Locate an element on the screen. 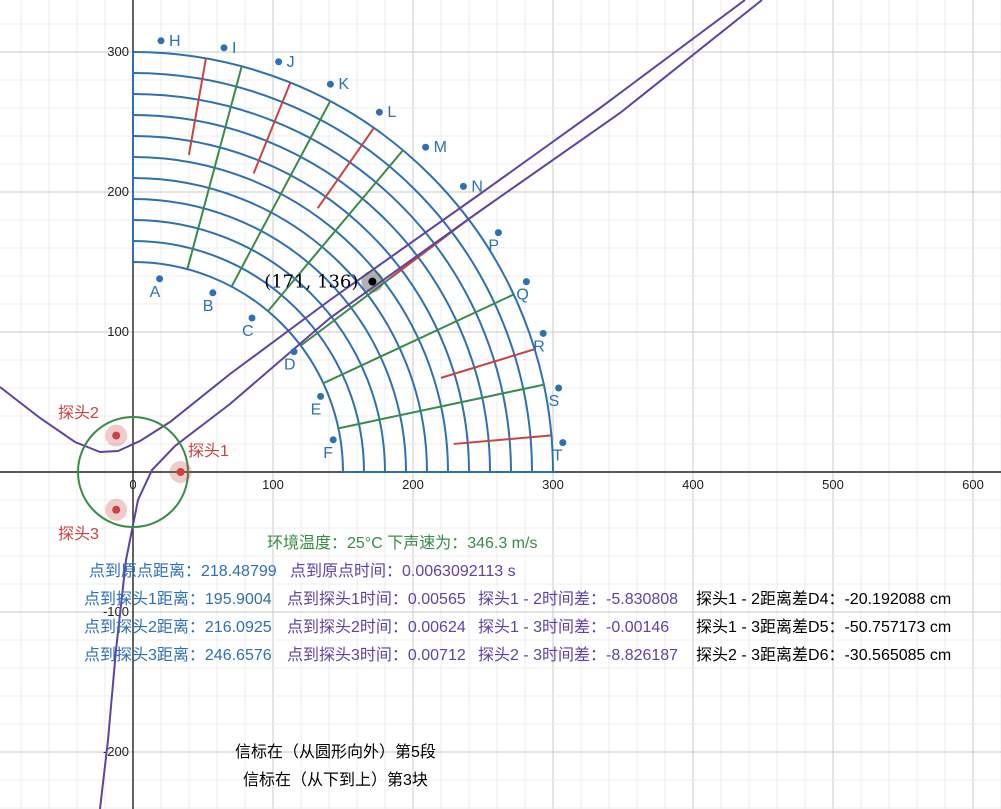 This screenshot has width=1001, height=809. origin-distance-label: 点到原点距离：218.48799 is located at coordinates (183, 571).